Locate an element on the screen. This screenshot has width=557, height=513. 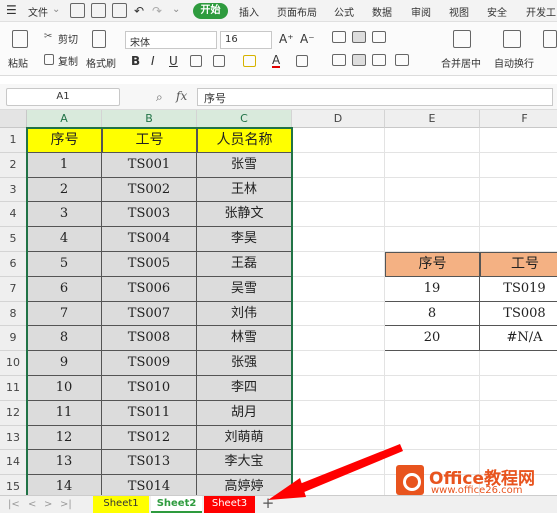
table-cell: 11 is located at coordinates (64, 413).